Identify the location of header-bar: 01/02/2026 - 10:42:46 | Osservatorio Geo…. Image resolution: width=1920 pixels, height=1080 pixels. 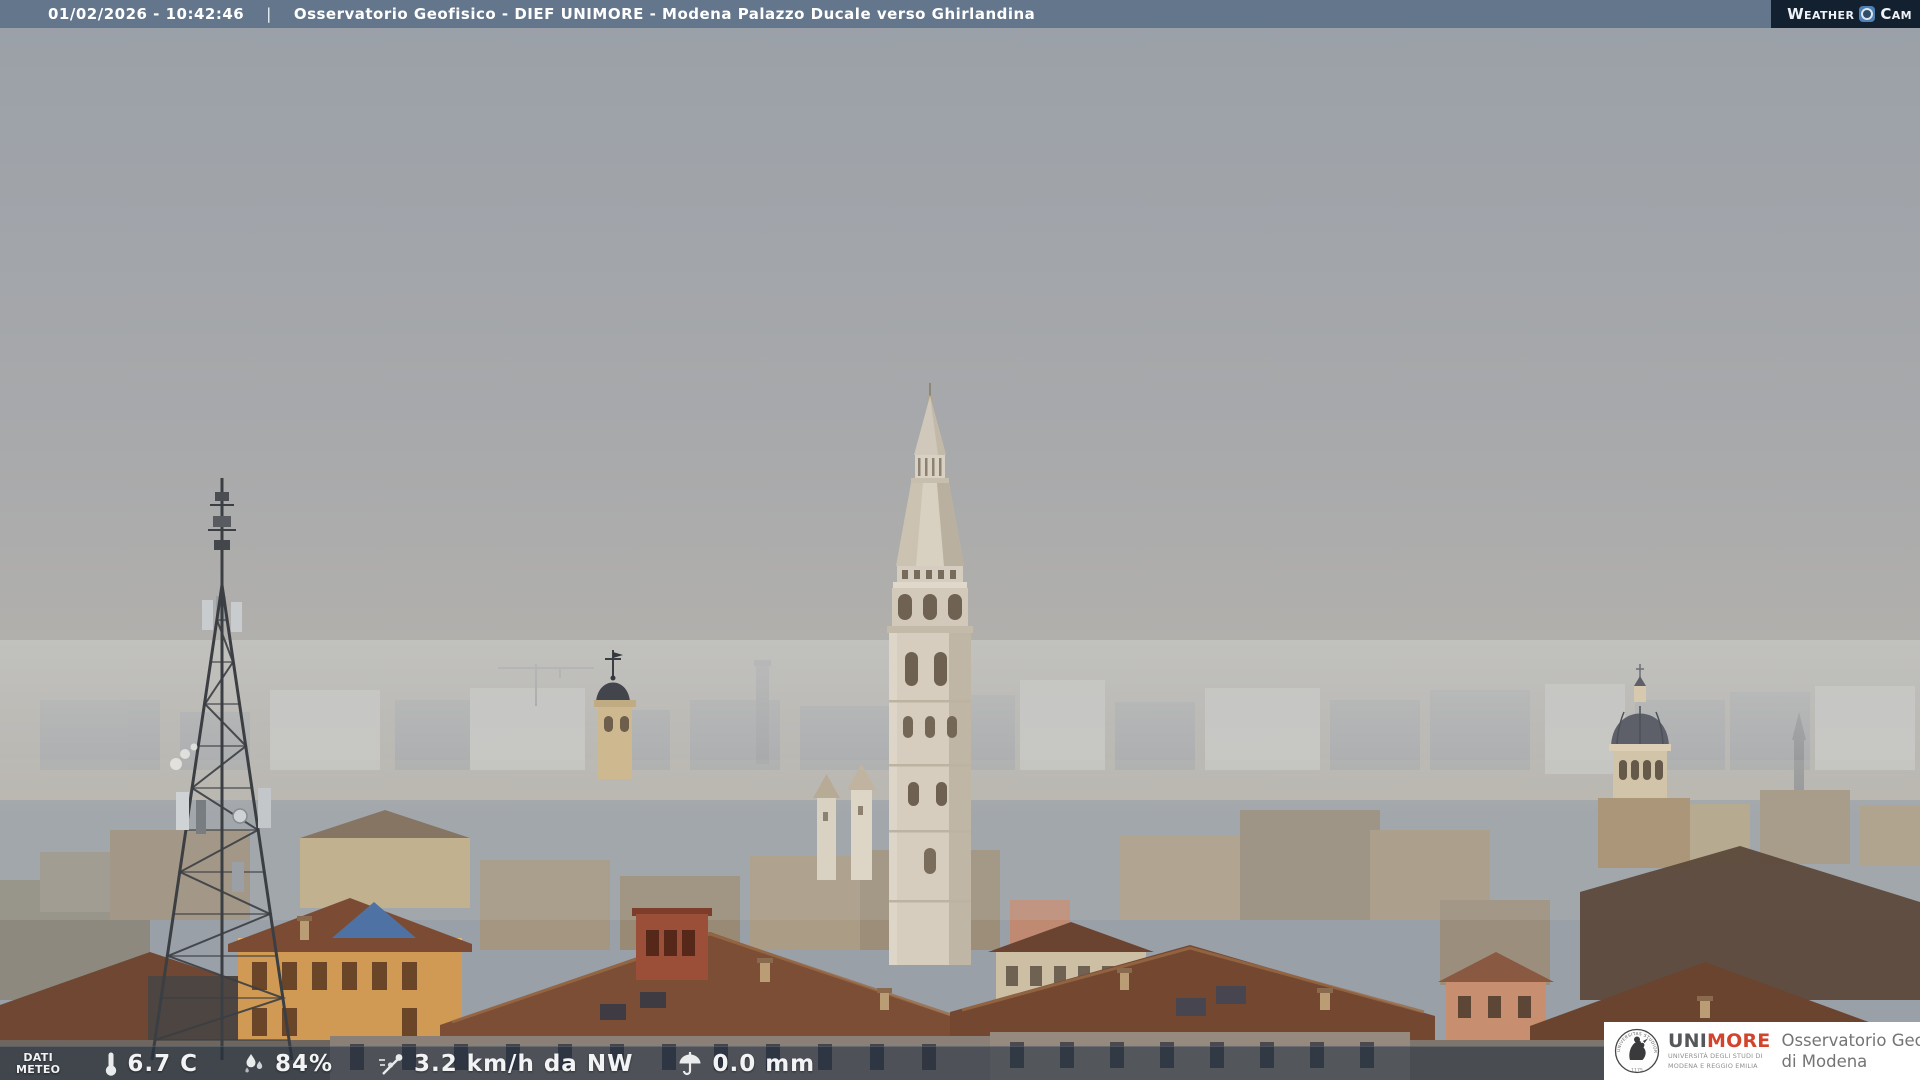
(960, 14).